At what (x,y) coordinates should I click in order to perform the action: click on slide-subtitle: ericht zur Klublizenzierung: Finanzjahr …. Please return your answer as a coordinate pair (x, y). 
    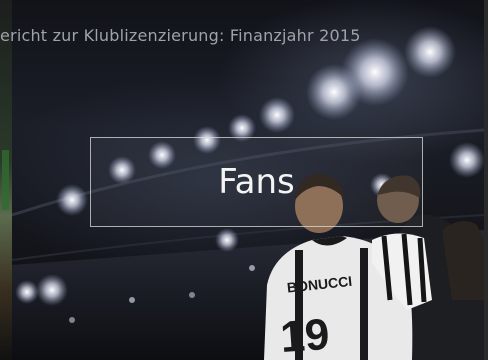
    Looking at the image, I should click on (180, 35).